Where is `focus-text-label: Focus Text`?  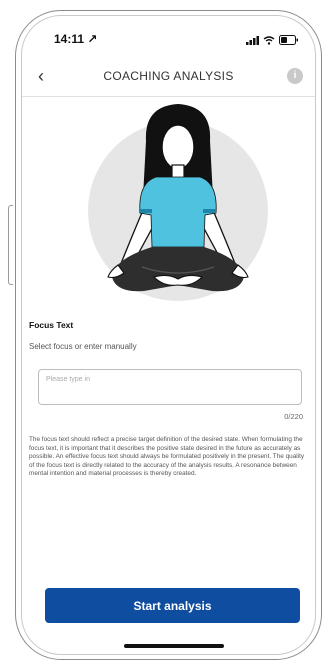
focus-text-label: Focus Text is located at coordinates (51, 325).